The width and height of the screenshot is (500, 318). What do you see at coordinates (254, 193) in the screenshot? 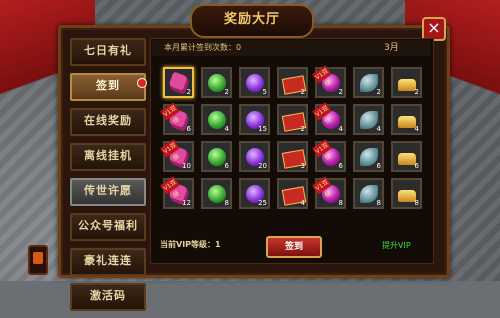
I see `reward-slot: 25` at bounding box center [254, 193].